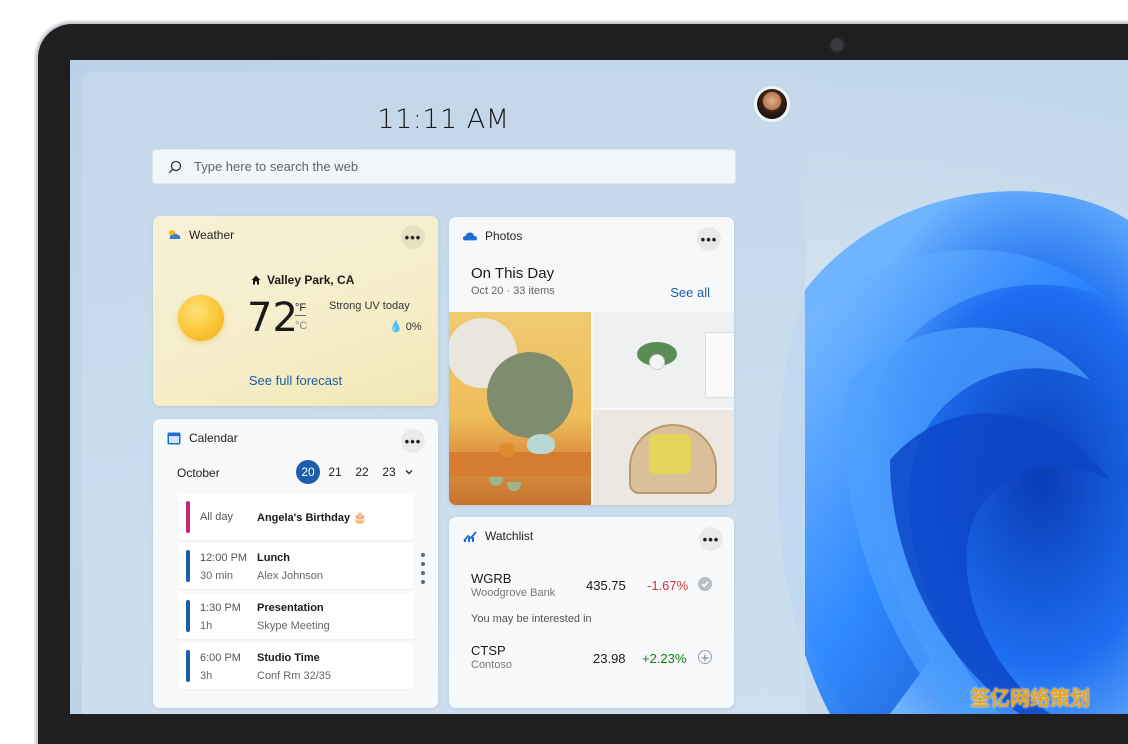 This screenshot has height=744, width=1128. Describe the element at coordinates (301, 309) in the screenshot. I see `unit-fahrenheit: °F` at that location.